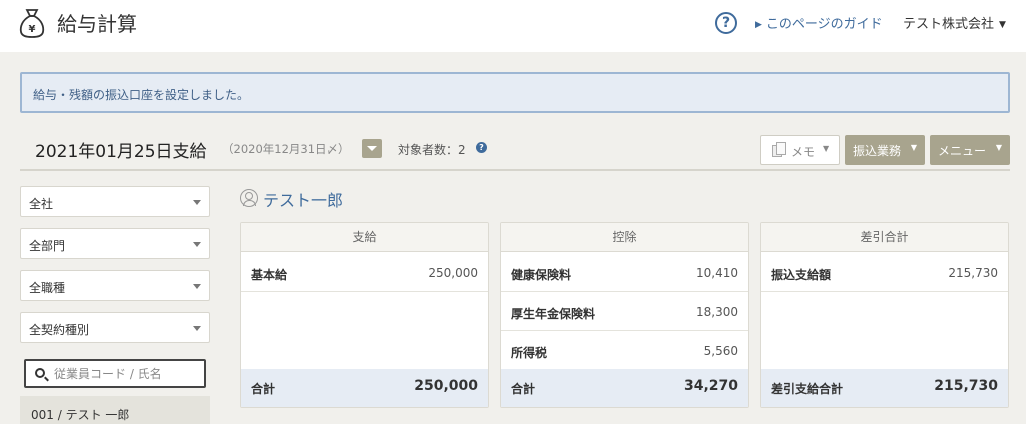 The height and width of the screenshot is (424, 1026). What do you see at coordinates (624, 350) in the screenshot?
I see `table-row: 所得税 5,560` at bounding box center [624, 350].